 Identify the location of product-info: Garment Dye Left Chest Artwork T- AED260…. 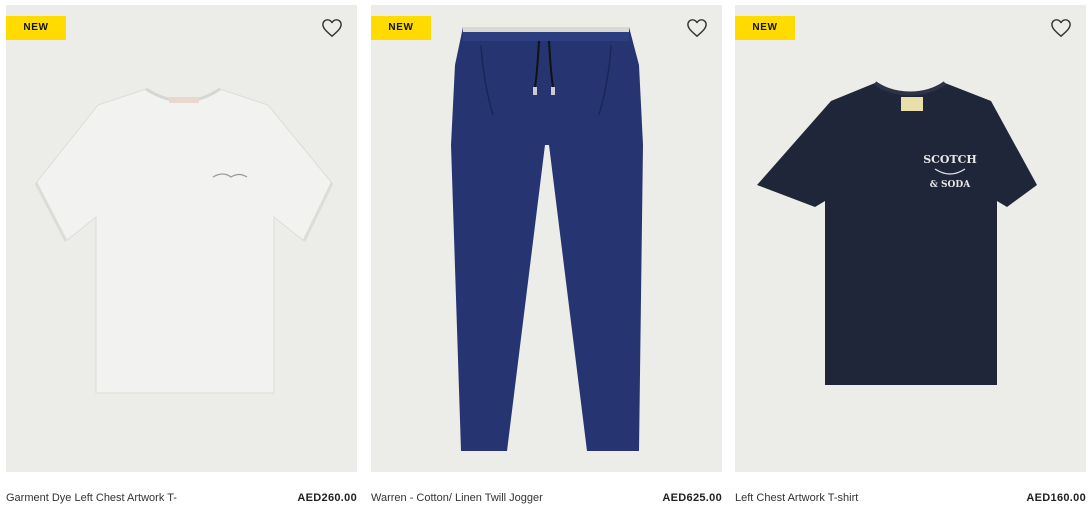
(181, 498).